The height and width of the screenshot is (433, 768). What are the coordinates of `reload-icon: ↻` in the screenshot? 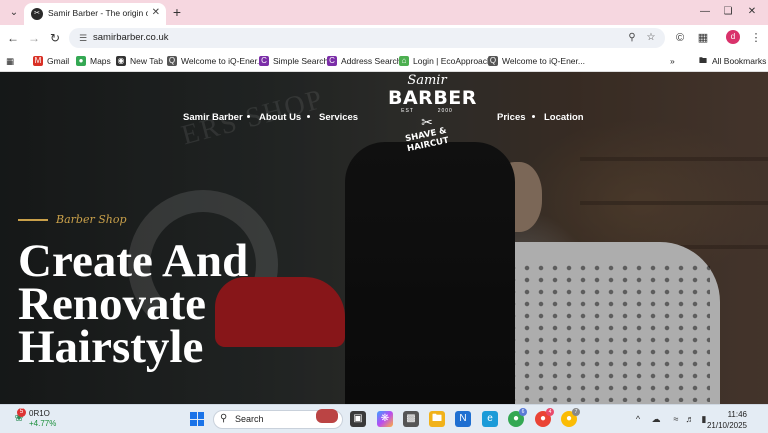 It's located at (55, 38).